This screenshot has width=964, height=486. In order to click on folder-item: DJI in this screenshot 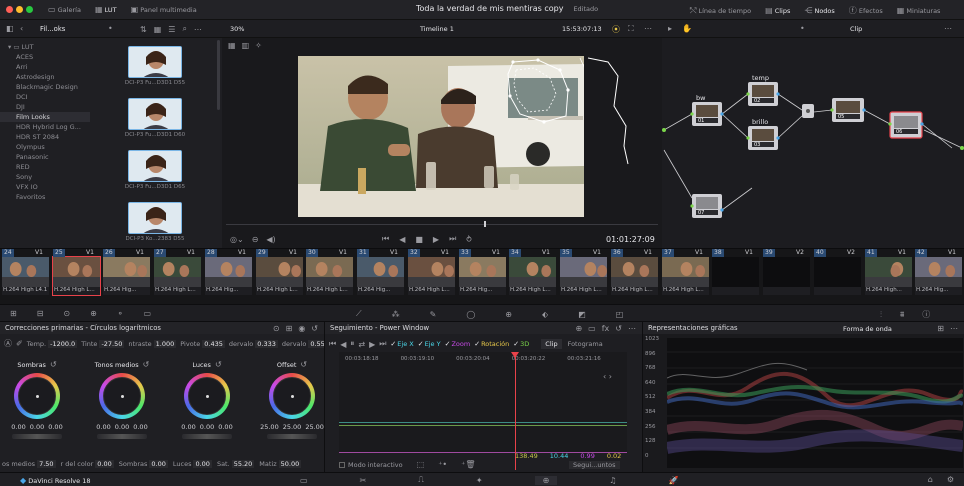, I will do `click(45, 107)`.